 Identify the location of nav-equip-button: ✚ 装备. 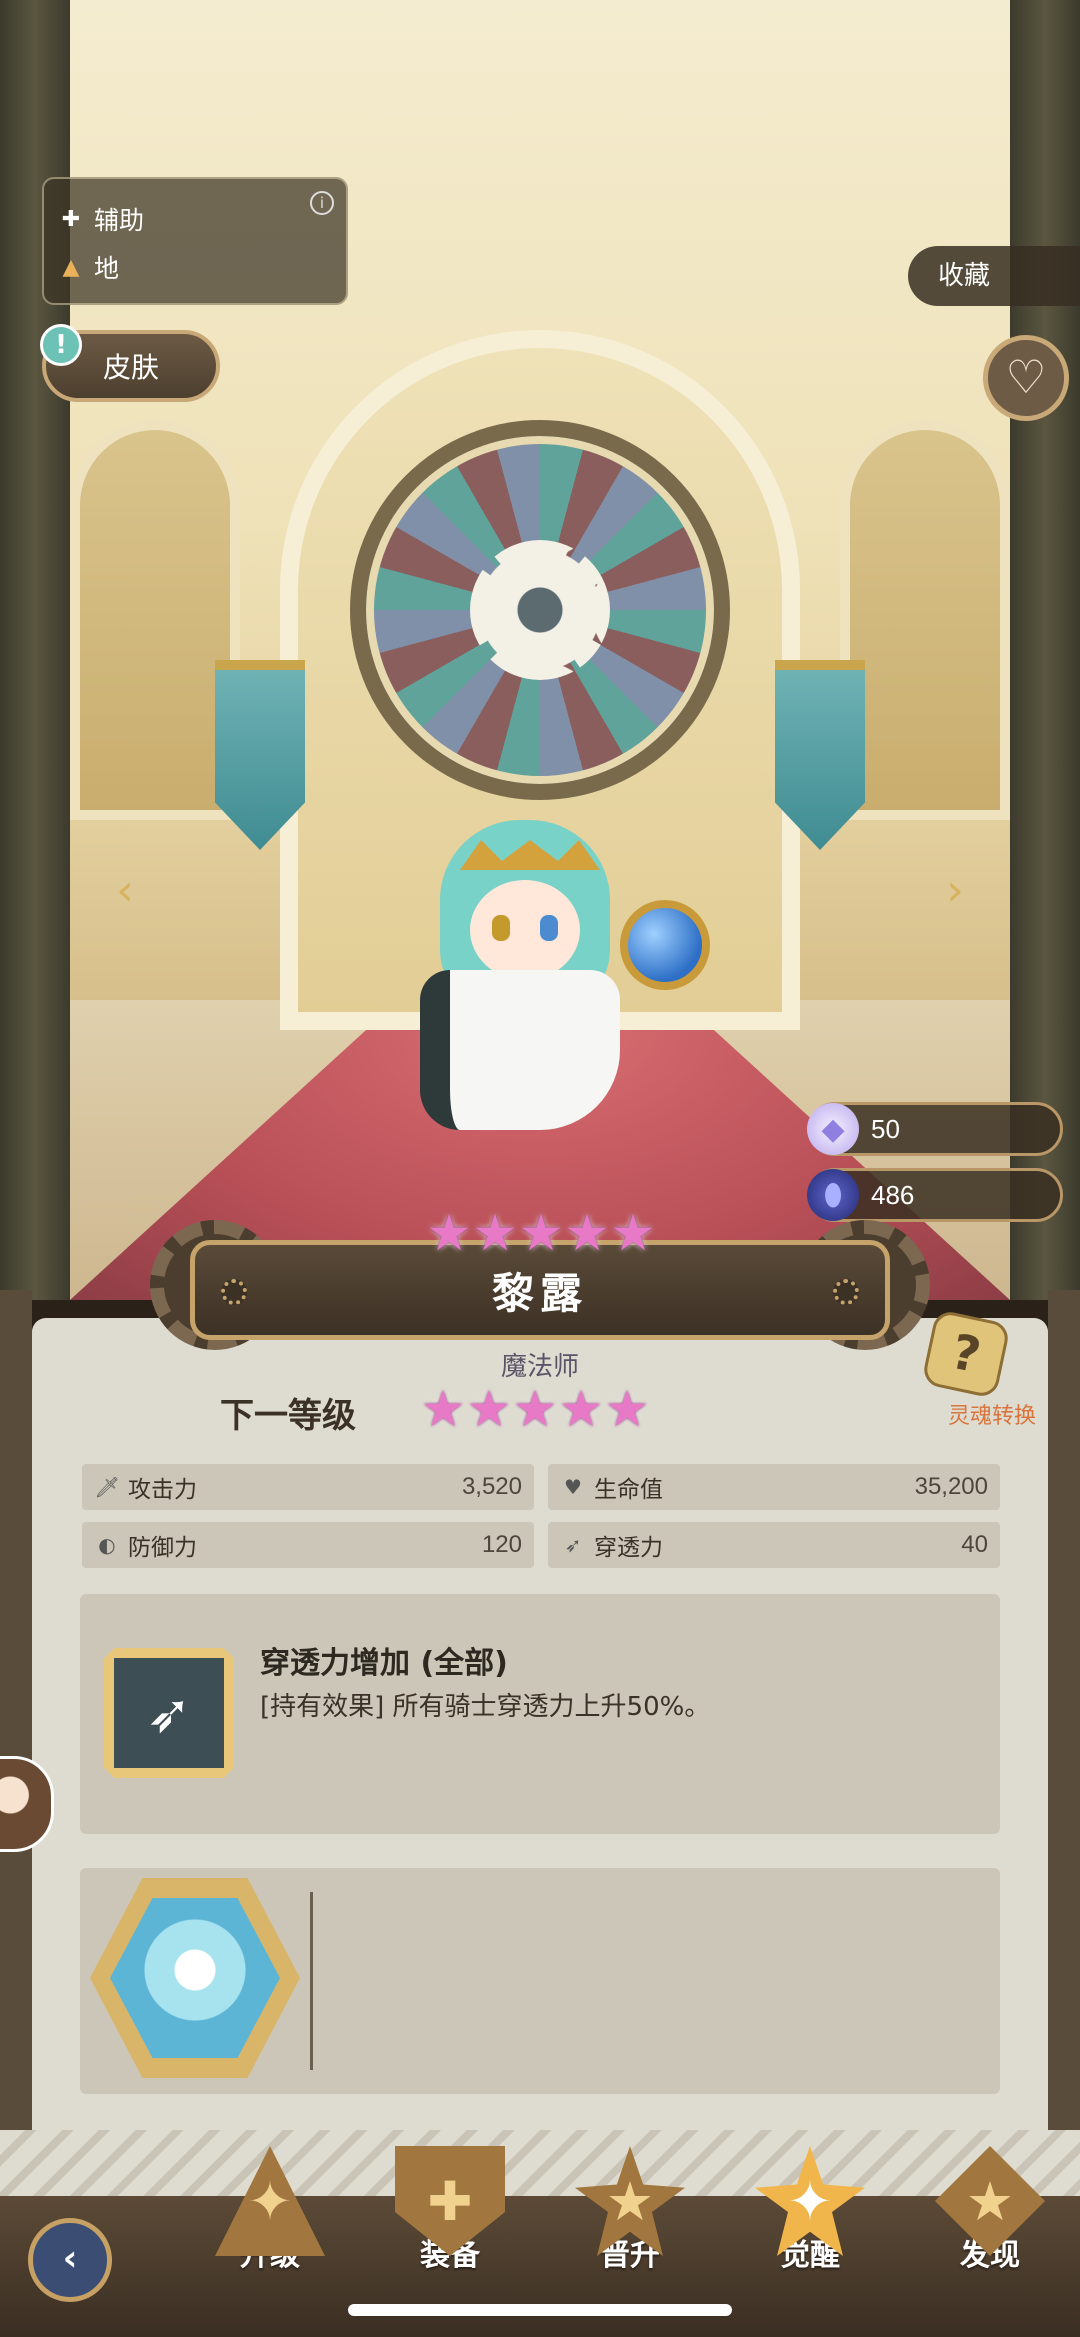
(450, 2221).